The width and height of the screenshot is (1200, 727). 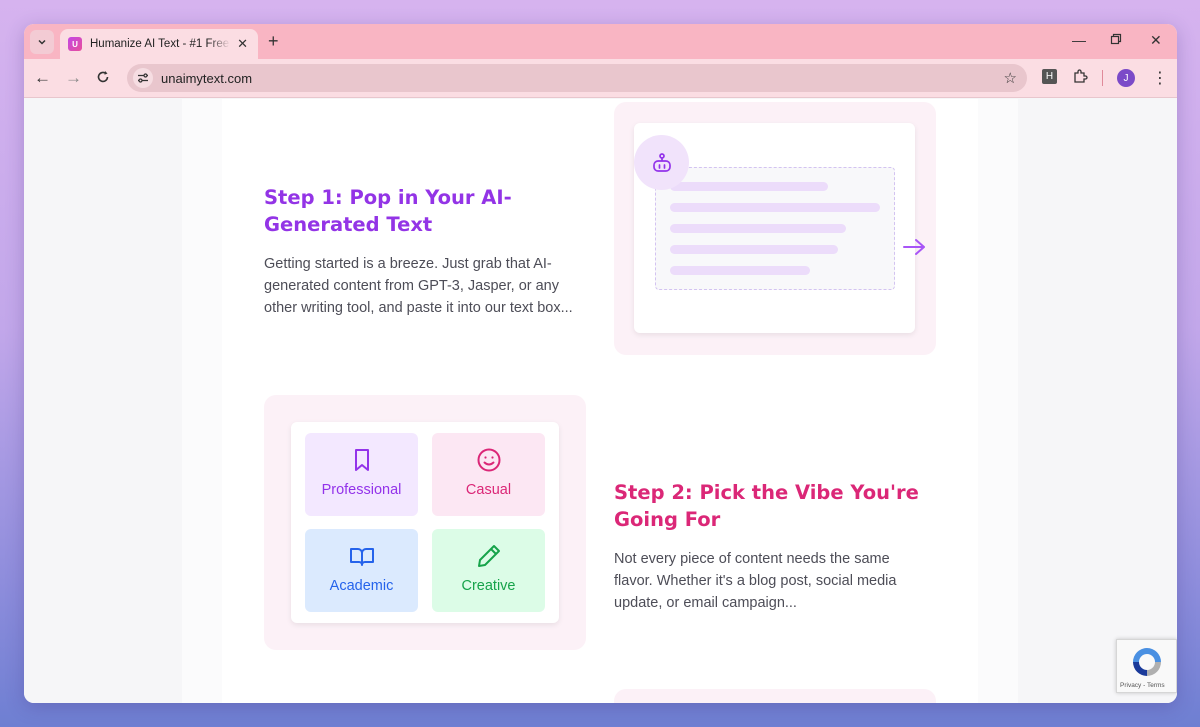 I want to click on puzzle-icon, so click(x=1081, y=76).